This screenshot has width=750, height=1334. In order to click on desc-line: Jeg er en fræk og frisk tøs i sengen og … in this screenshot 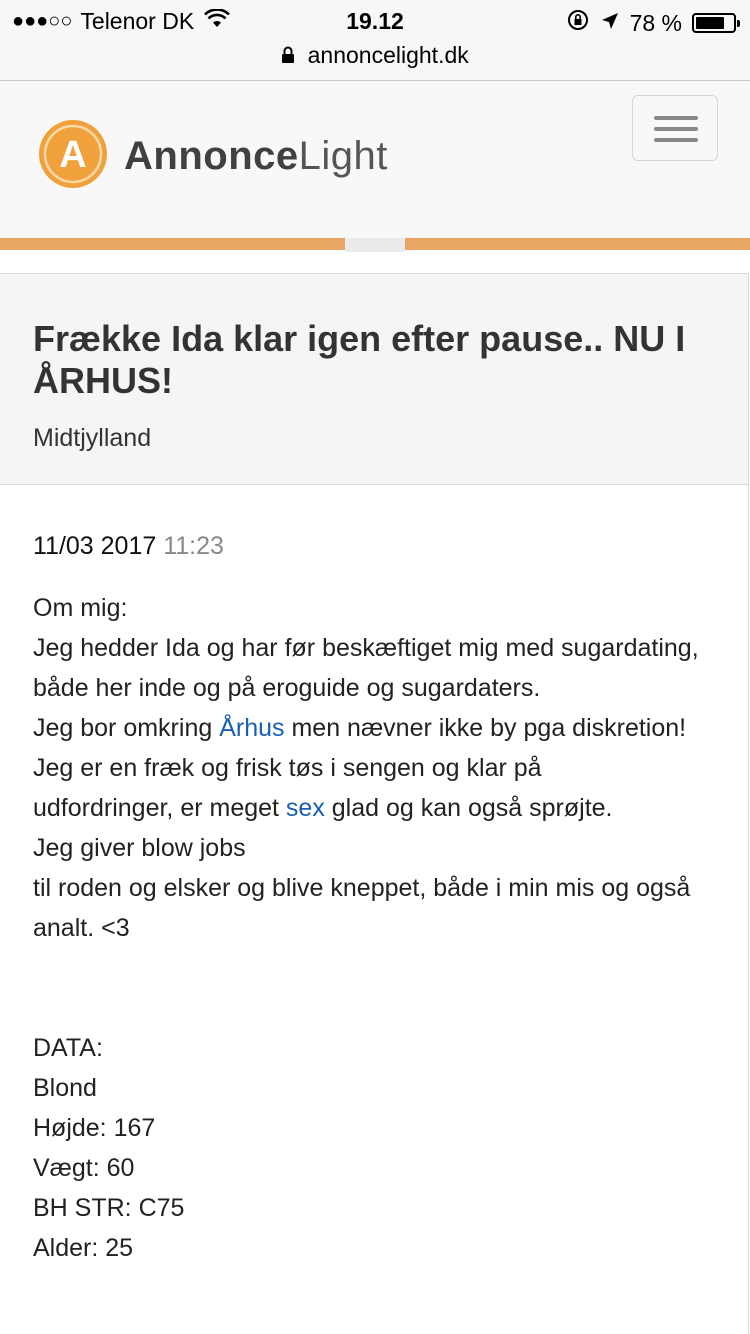, I will do `click(287, 768)`.